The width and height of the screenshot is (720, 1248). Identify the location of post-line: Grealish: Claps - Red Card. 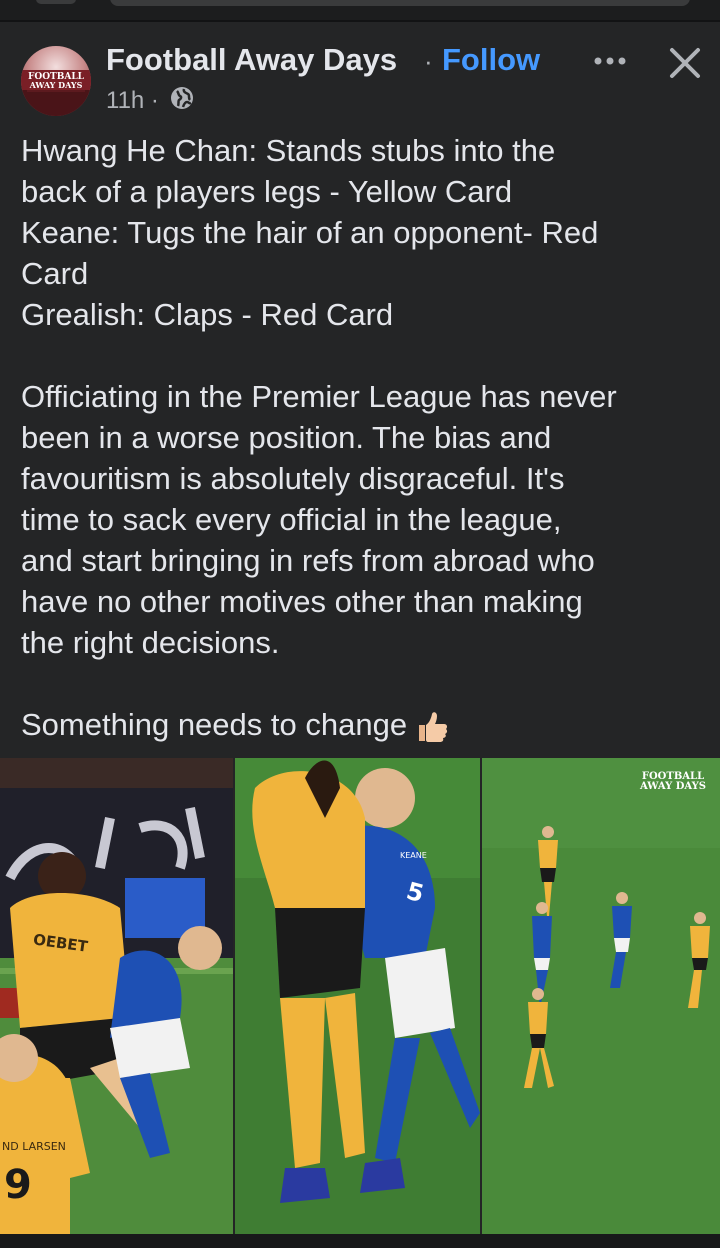
(207, 314).